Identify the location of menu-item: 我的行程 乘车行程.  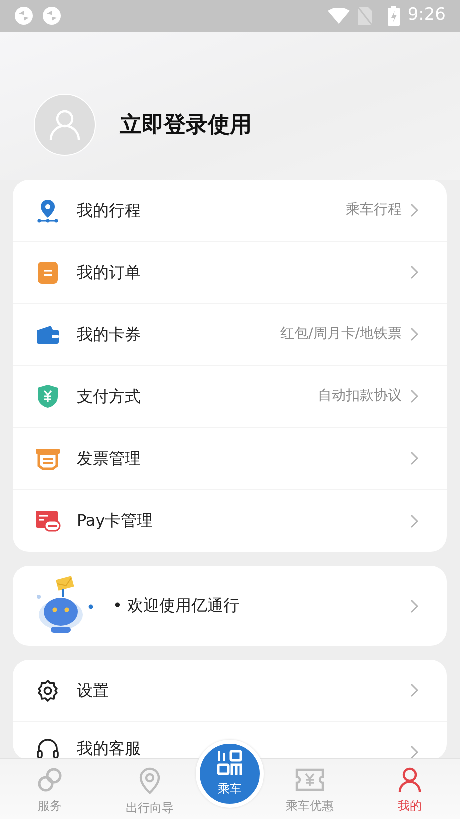
(230, 211).